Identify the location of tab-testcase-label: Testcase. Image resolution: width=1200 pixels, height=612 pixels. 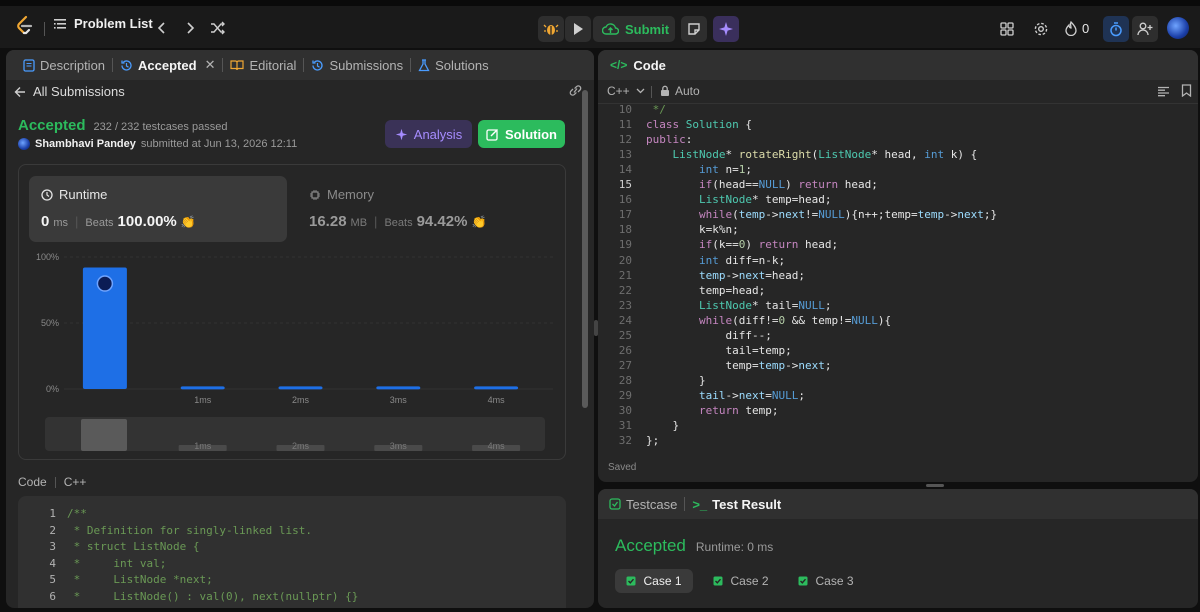
(652, 504).